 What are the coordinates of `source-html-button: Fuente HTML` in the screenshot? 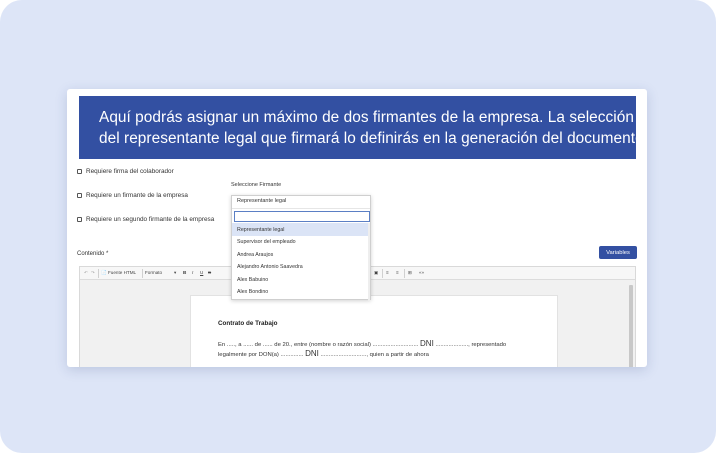 It's located at (122, 272).